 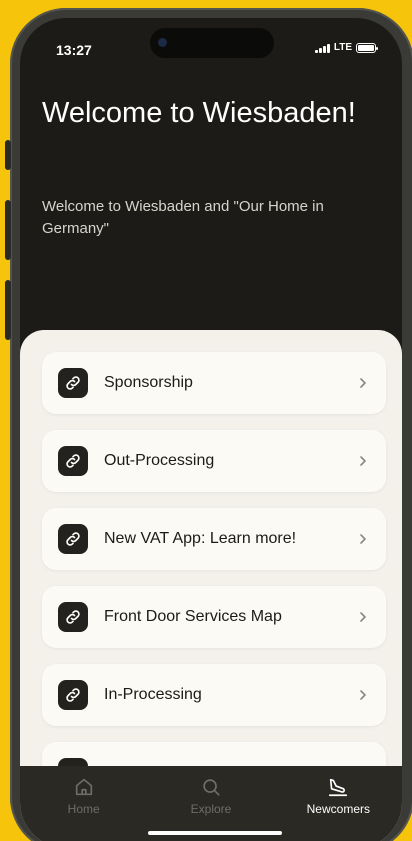 What do you see at coordinates (342, 47) in the screenshot?
I see `network-type: LTE` at bounding box center [342, 47].